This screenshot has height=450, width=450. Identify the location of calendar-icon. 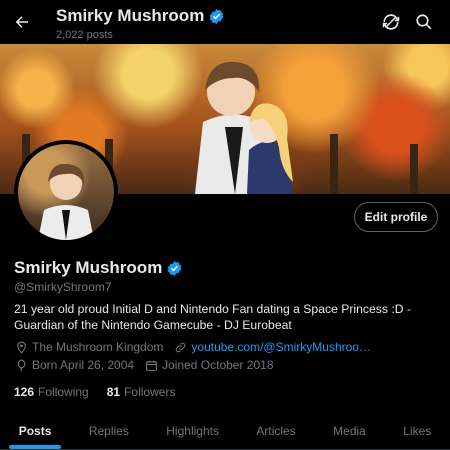
(151, 365).